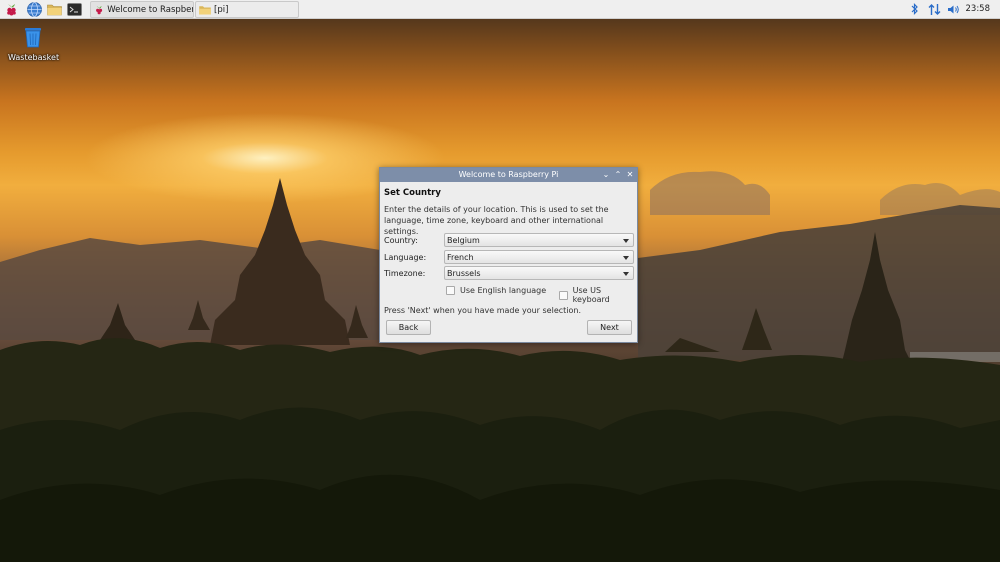  What do you see at coordinates (401, 240) in the screenshot?
I see `country-label: Country:` at bounding box center [401, 240].